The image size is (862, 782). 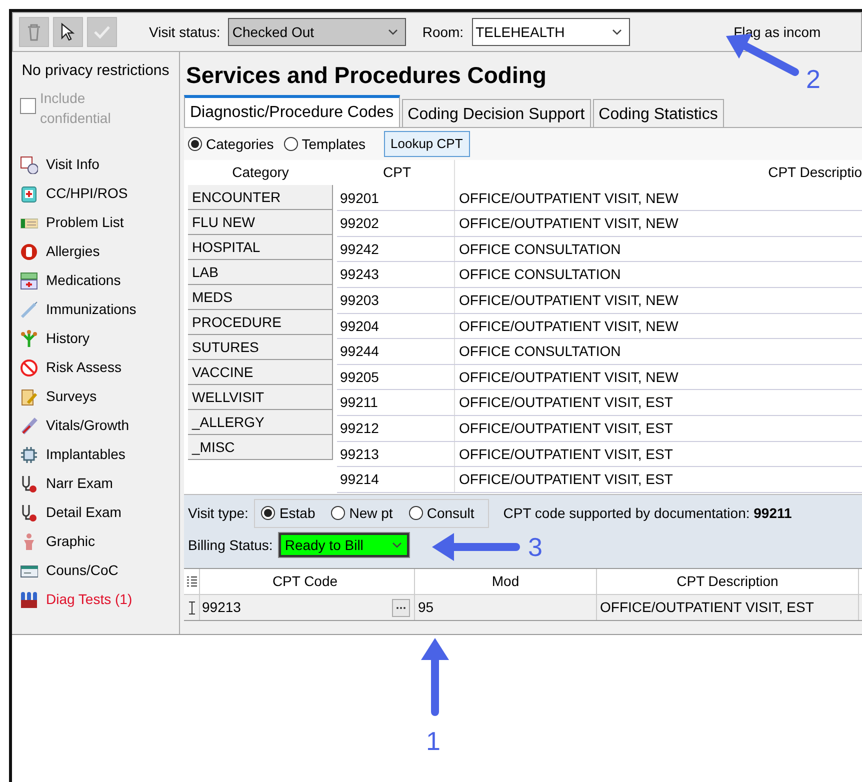 I want to click on ellipsis-button, so click(x=401, y=607).